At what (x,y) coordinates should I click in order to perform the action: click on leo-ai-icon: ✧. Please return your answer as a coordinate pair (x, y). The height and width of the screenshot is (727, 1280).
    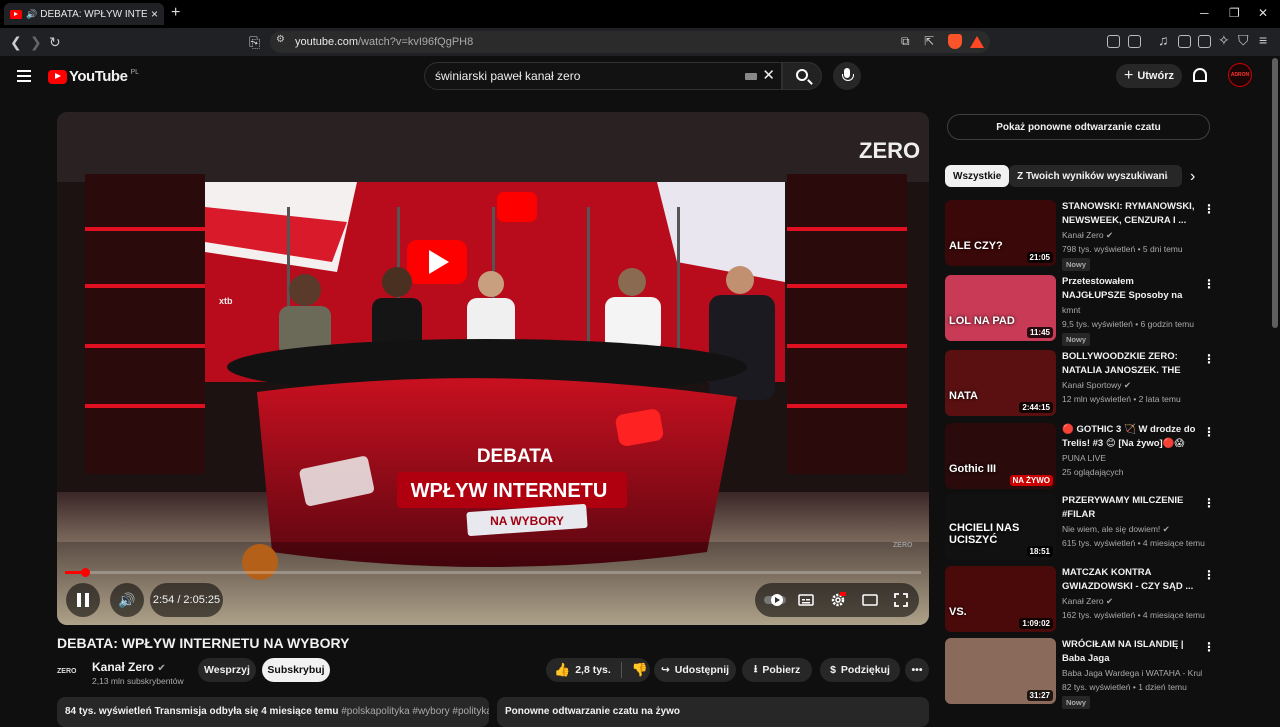
    Looking at the image, I should click on (1224, 40).